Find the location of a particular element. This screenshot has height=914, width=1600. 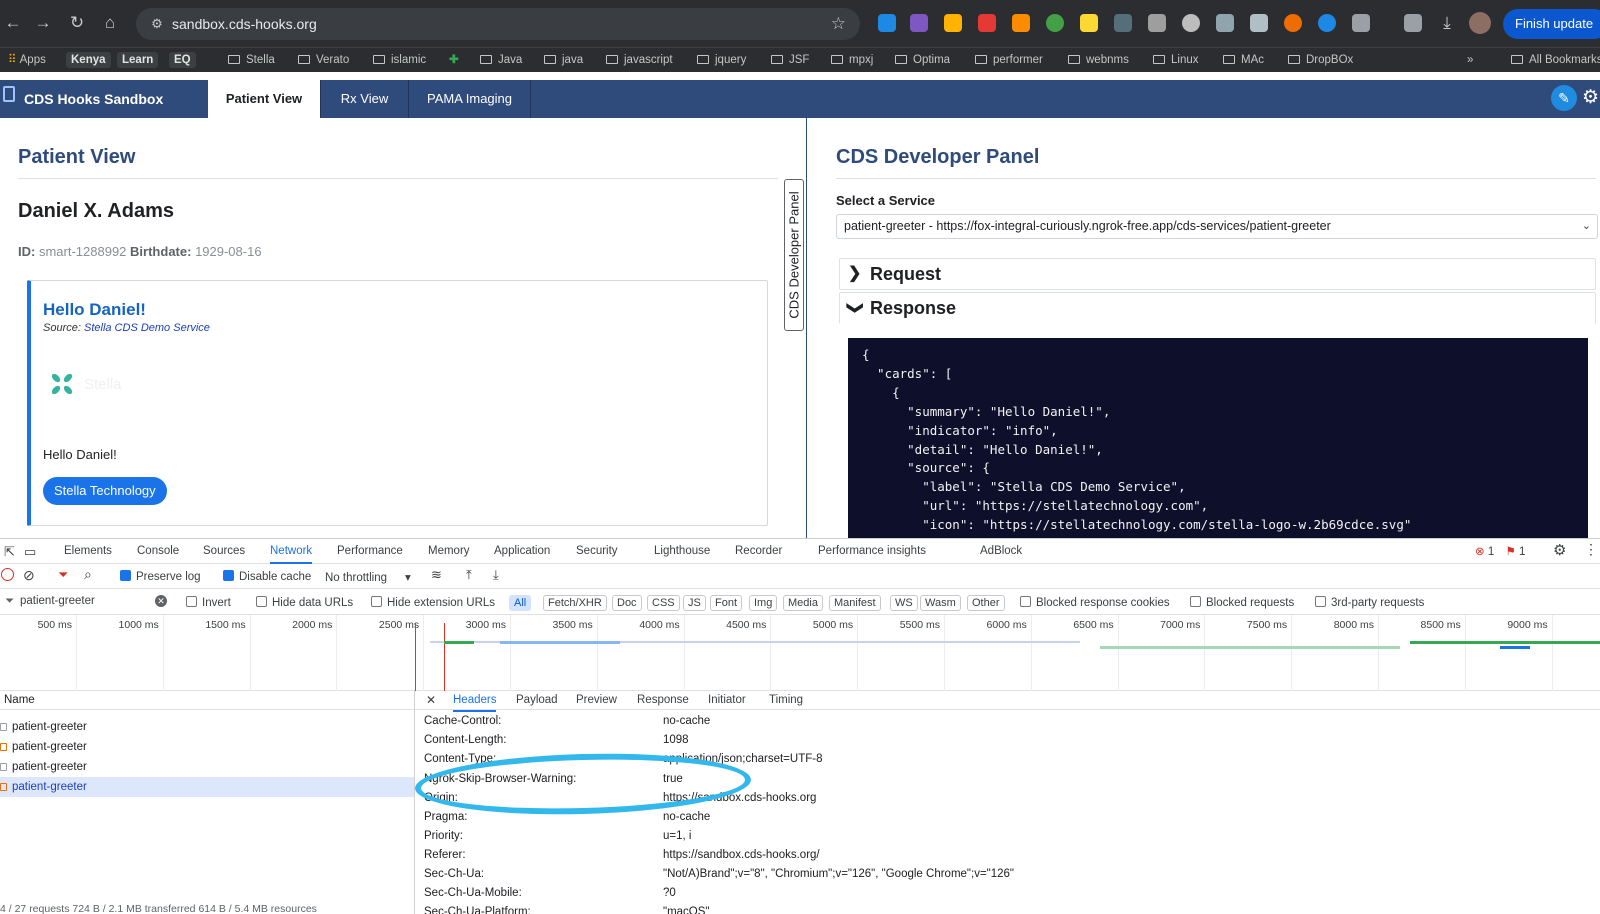

bookmark-folder-verato: Verato is located at coordinates (323, 60).